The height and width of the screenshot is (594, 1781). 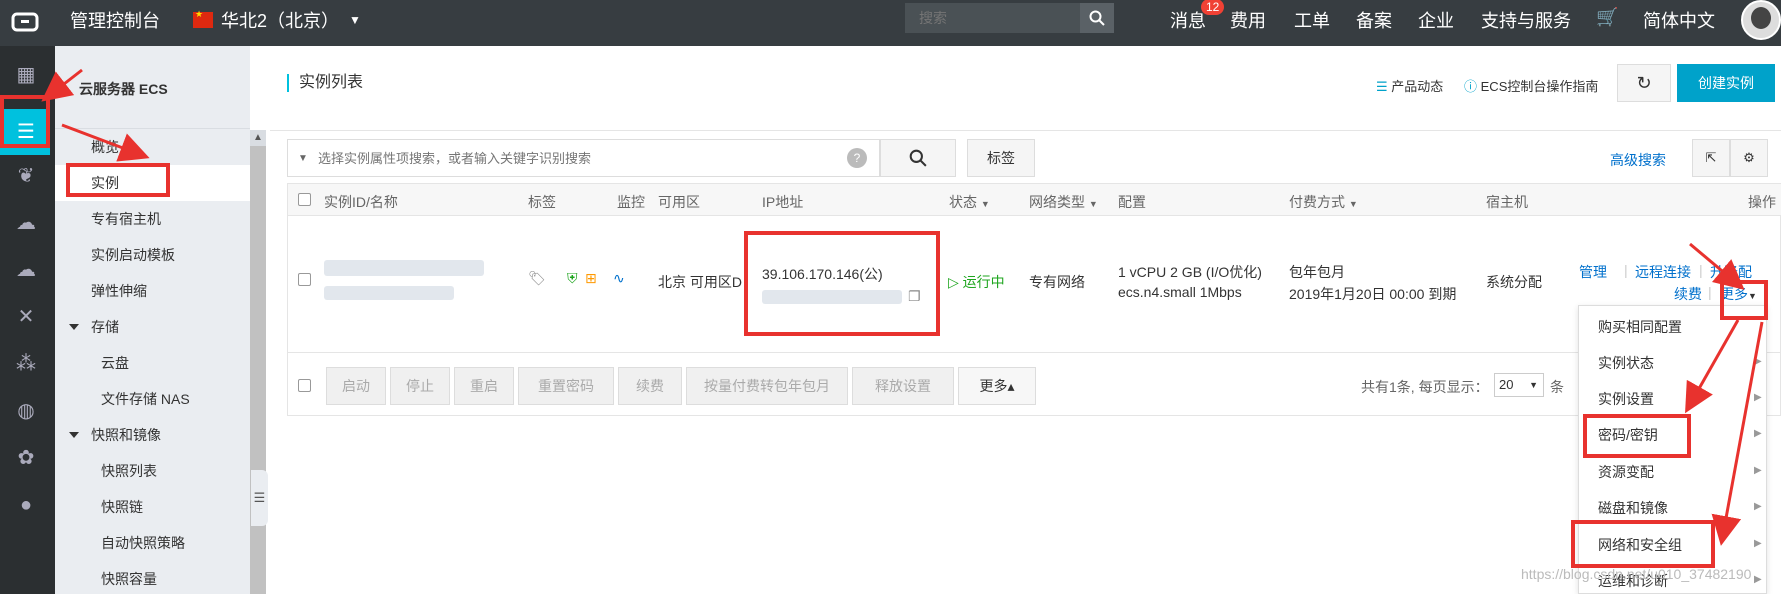 I want to click on instance-search: ▼ ?, so click(x=583, y=158).